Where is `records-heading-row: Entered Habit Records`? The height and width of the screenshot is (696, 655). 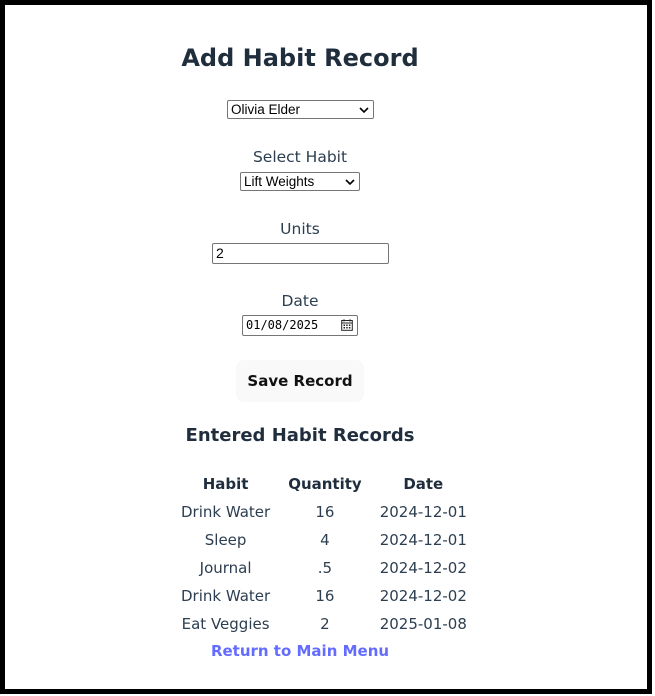
records-heading-row: Entered Habit Records is located at coordinates (300, 435).